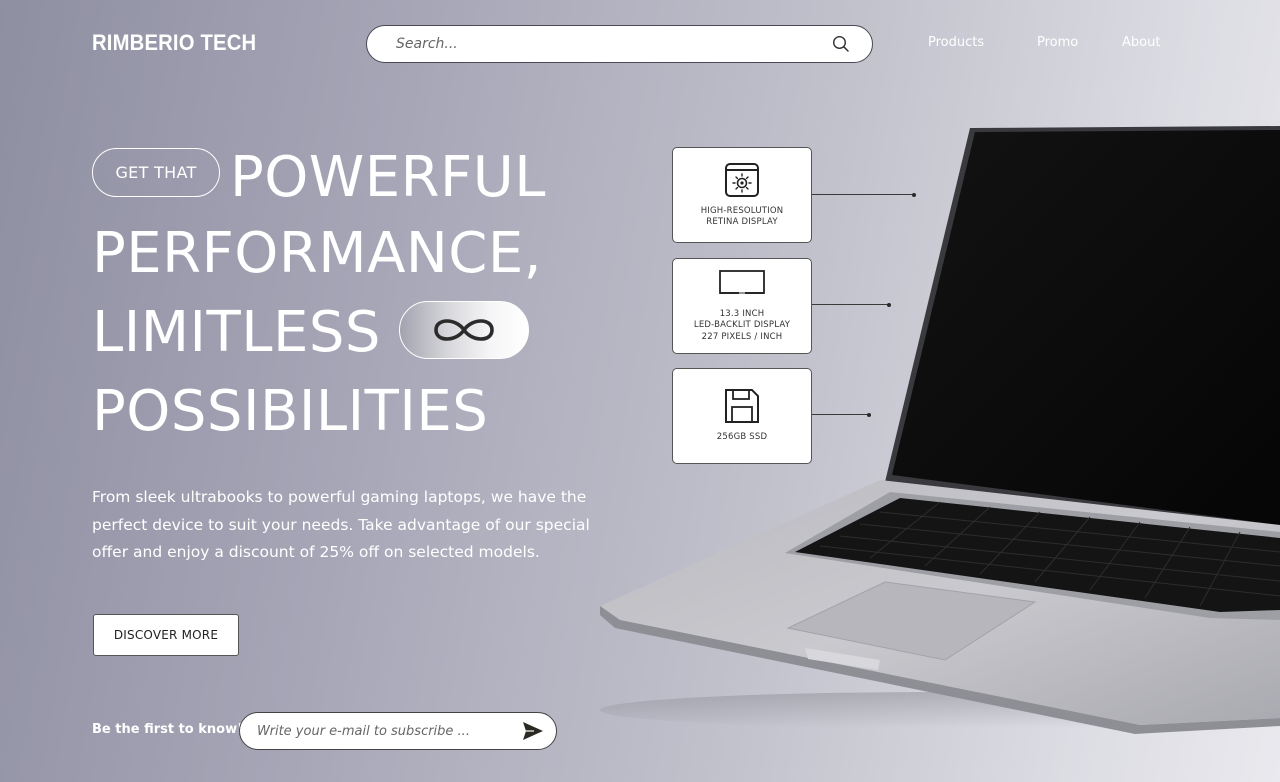 Image resolution: width=1280 pixels, height=782 pixels. I want to click on feature-text-retina: HIGH-RESOLUTION RETINA DISPLAY, so click(742, 216).